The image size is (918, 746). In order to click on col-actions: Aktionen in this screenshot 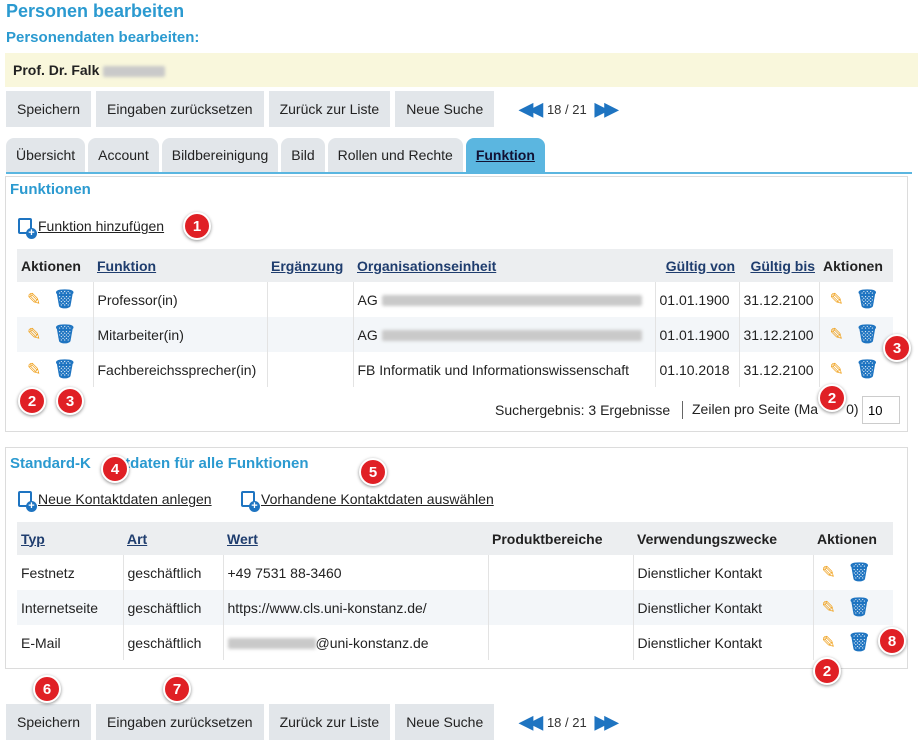, I will do `click(853, 538)`.